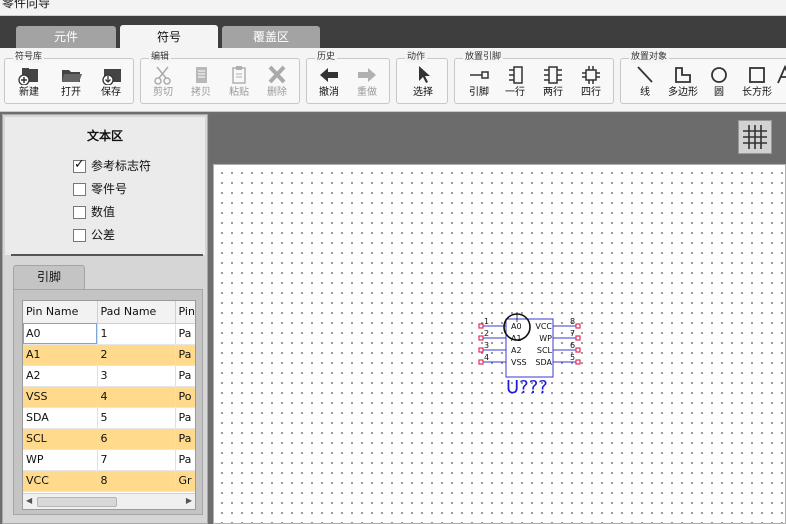 The image size is (786, 524). Describe the element at coordinates (60, 312) in the screenshot. I see `column-header-pin-name: Pin Name` at that location.